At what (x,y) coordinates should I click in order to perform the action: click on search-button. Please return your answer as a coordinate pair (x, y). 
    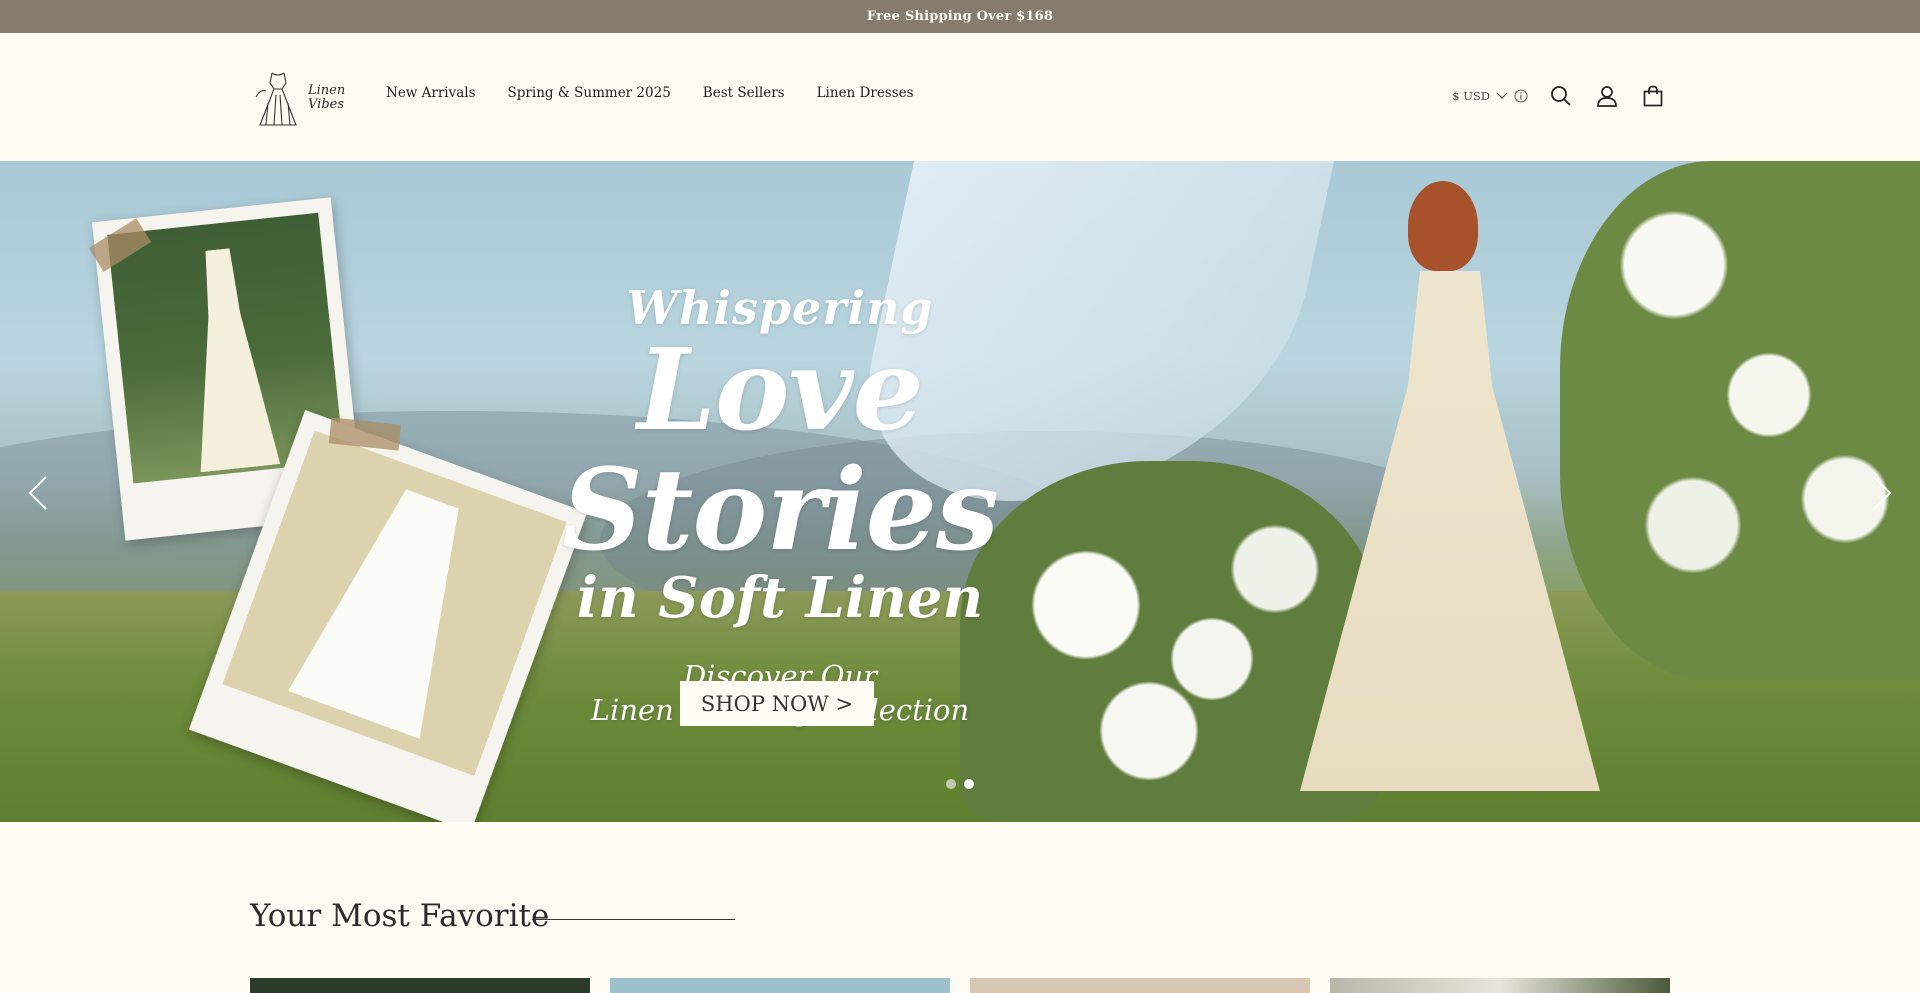
    Looking at the image, I should click on (1561, 96).